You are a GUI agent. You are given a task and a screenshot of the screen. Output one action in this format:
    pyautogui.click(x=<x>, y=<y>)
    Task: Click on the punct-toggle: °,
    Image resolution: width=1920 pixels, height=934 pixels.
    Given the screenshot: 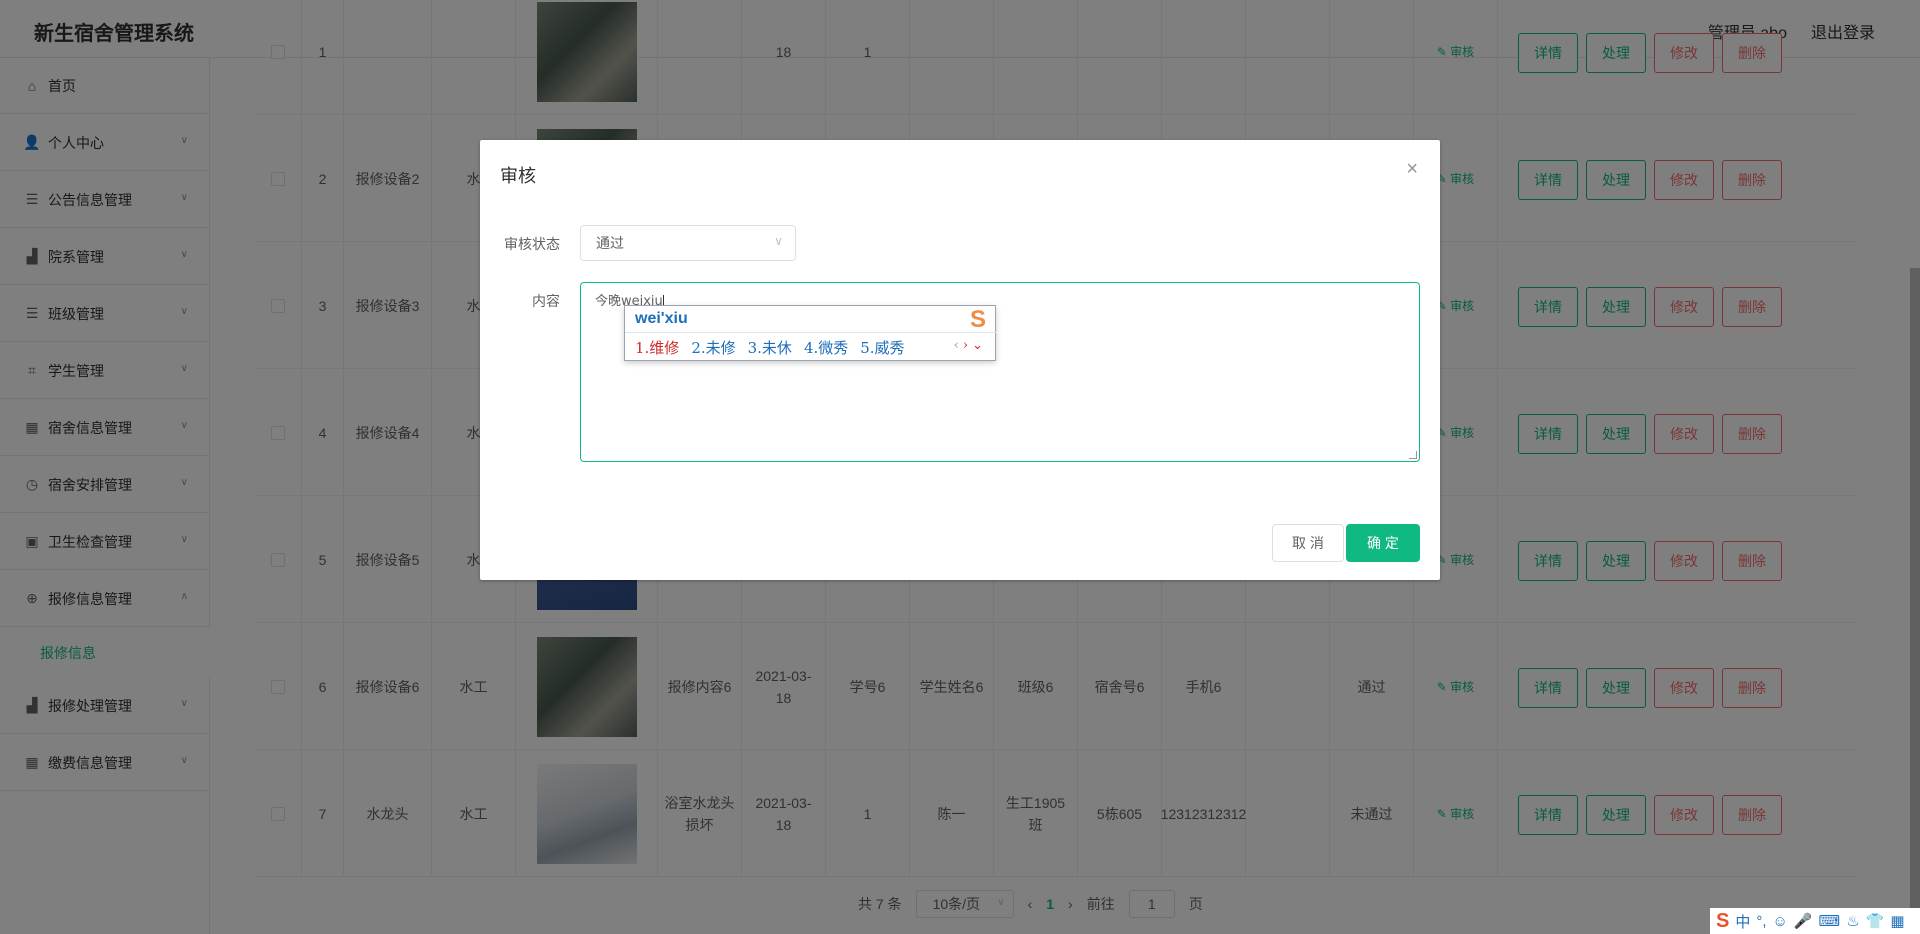 What is the action you would take?
    pyautogui.click(x=1761, y=921)
    